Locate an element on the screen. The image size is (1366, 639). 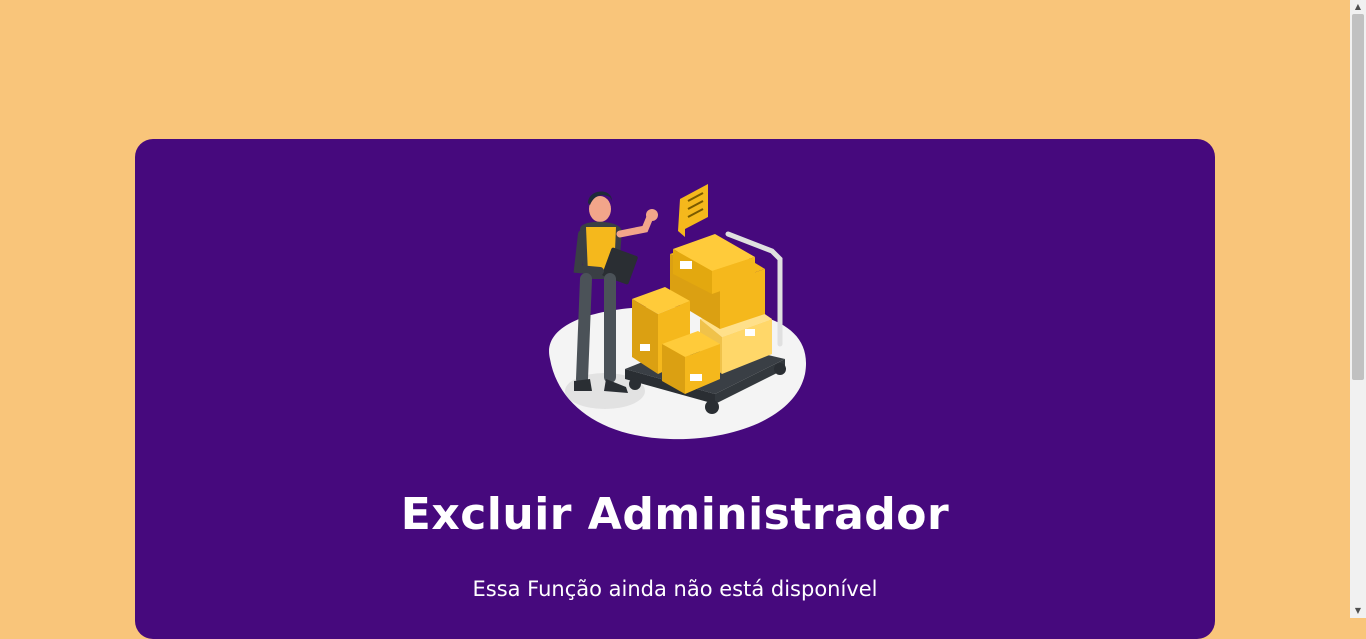
vertical-scrollbar: ▲ ▼ is located at coordinates (1358, 309).